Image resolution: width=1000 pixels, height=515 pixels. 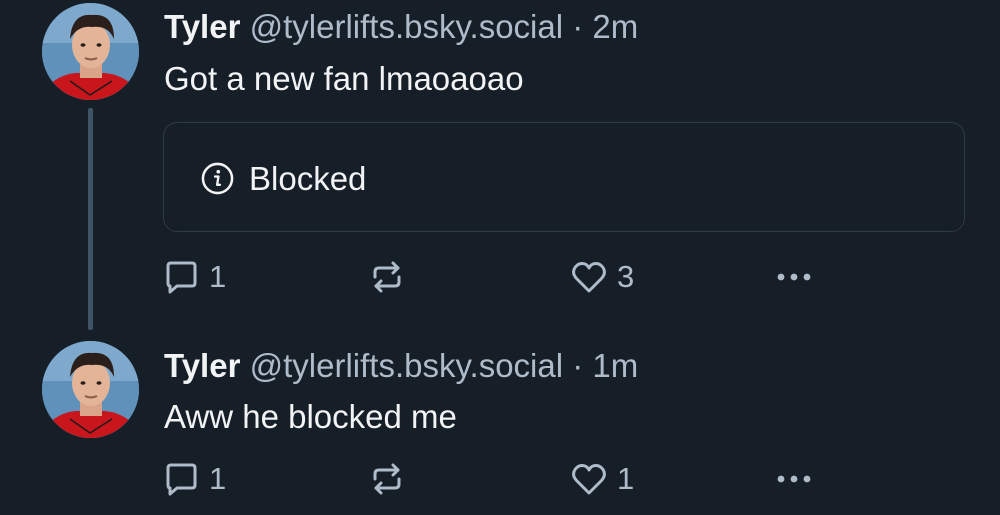 What do you see at coordinates (626, 478) in the screenshot?
I see `like-count: 1` at bounding box center [626, 478].